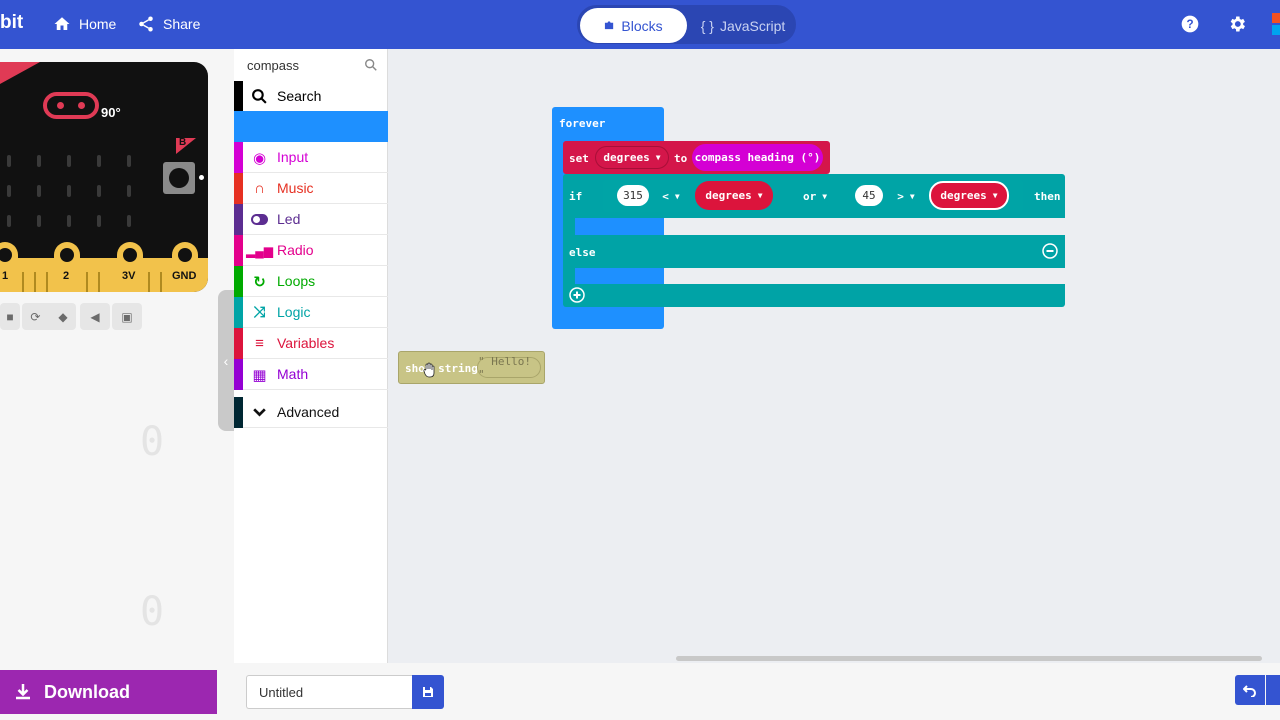  I want to click on category-label: Input, so click(293, 157).